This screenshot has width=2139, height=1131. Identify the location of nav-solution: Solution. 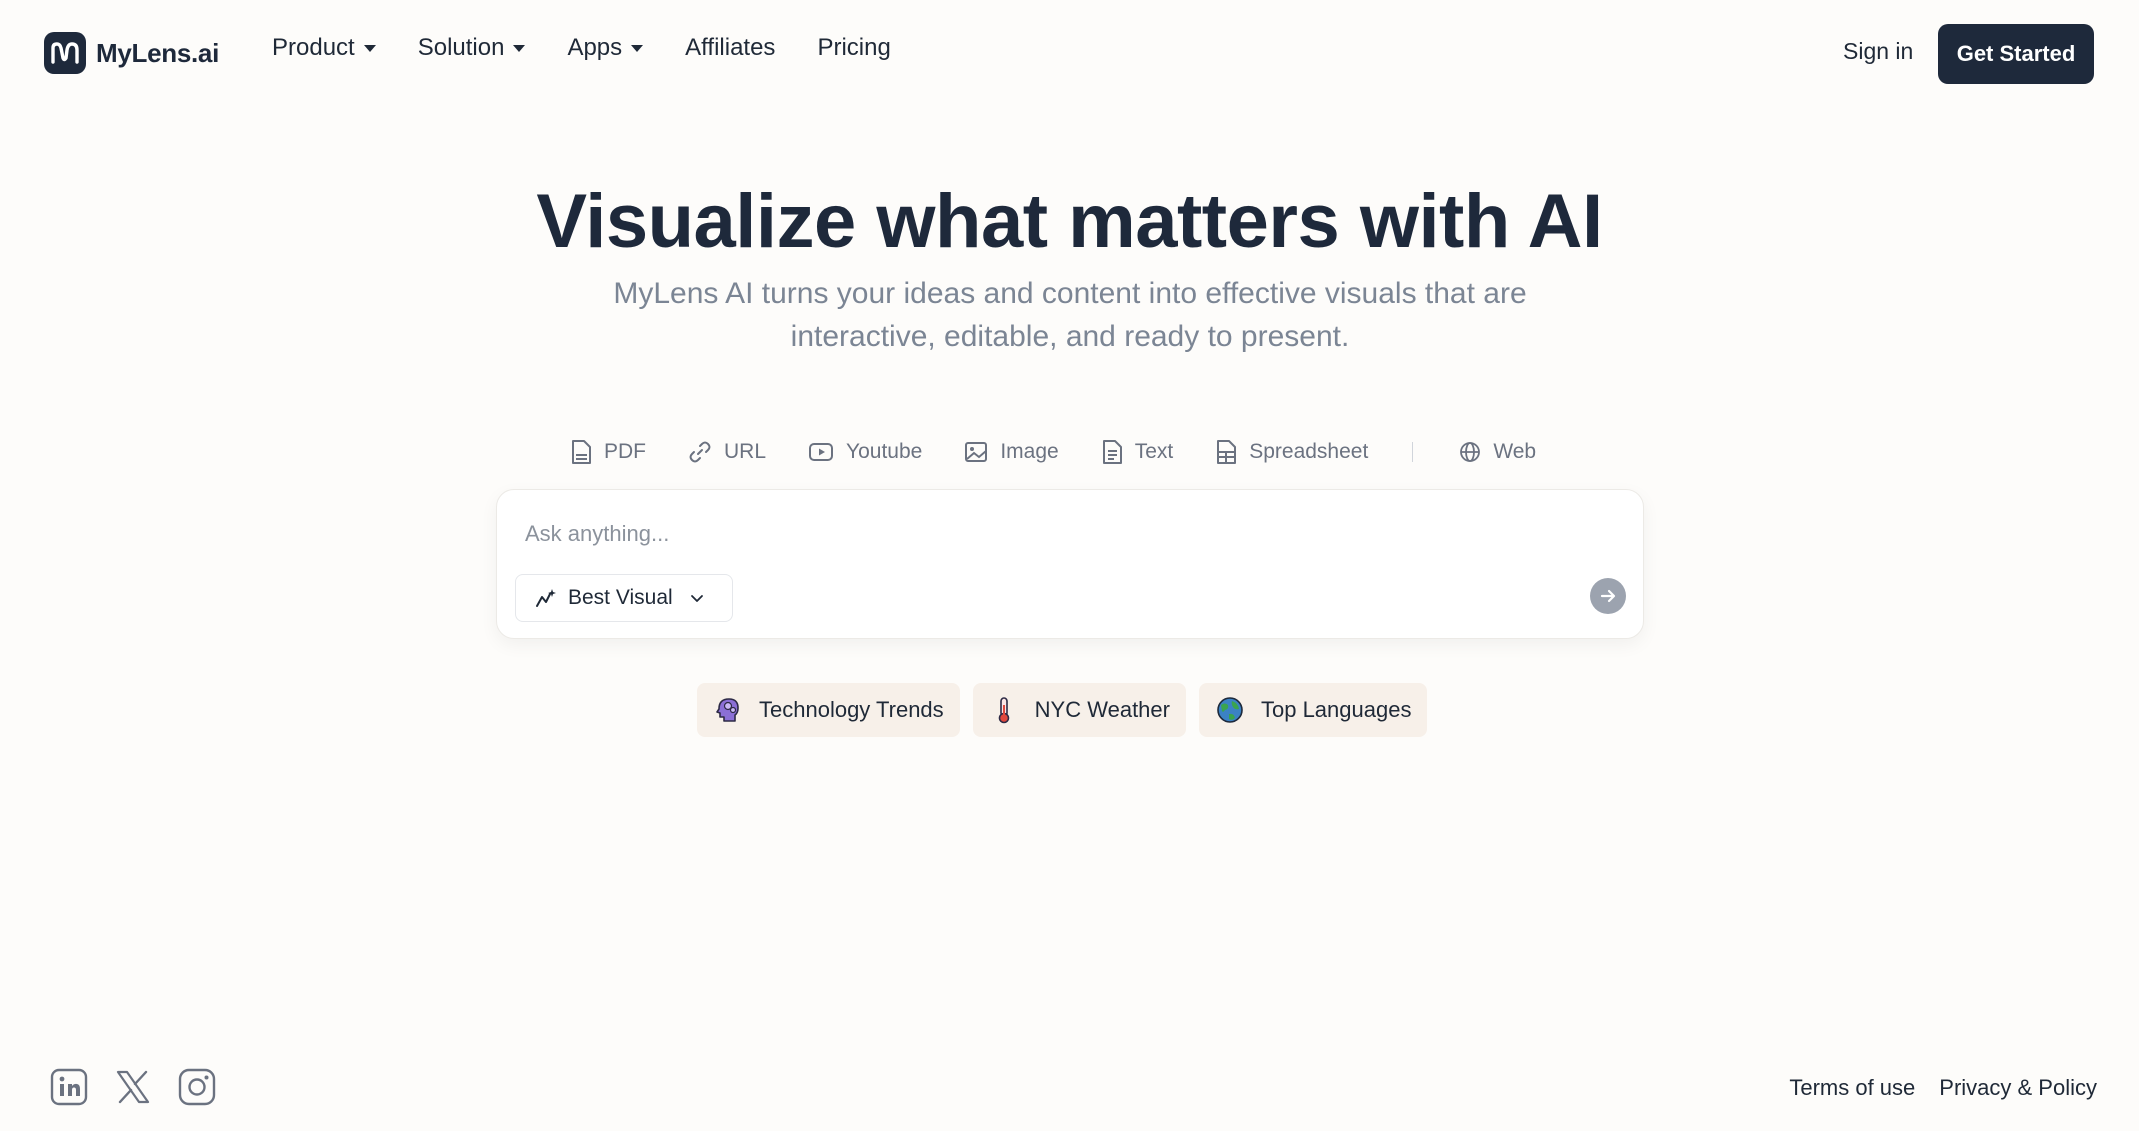
(472, 48).